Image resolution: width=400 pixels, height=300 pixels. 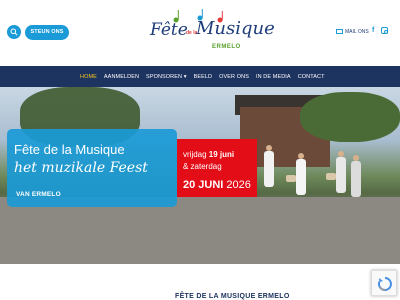 What do you see at coordinates (69, 149) in the screenshot?
I see `hero-title: Fête de la Musique` at bounding box center [69, 149].